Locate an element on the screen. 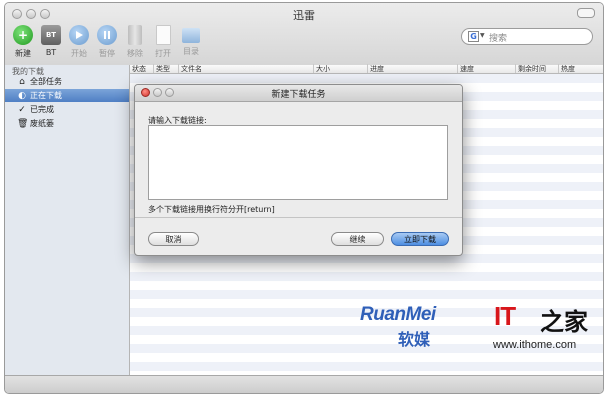  trash-can-icon is located at coordinates (135, 35).